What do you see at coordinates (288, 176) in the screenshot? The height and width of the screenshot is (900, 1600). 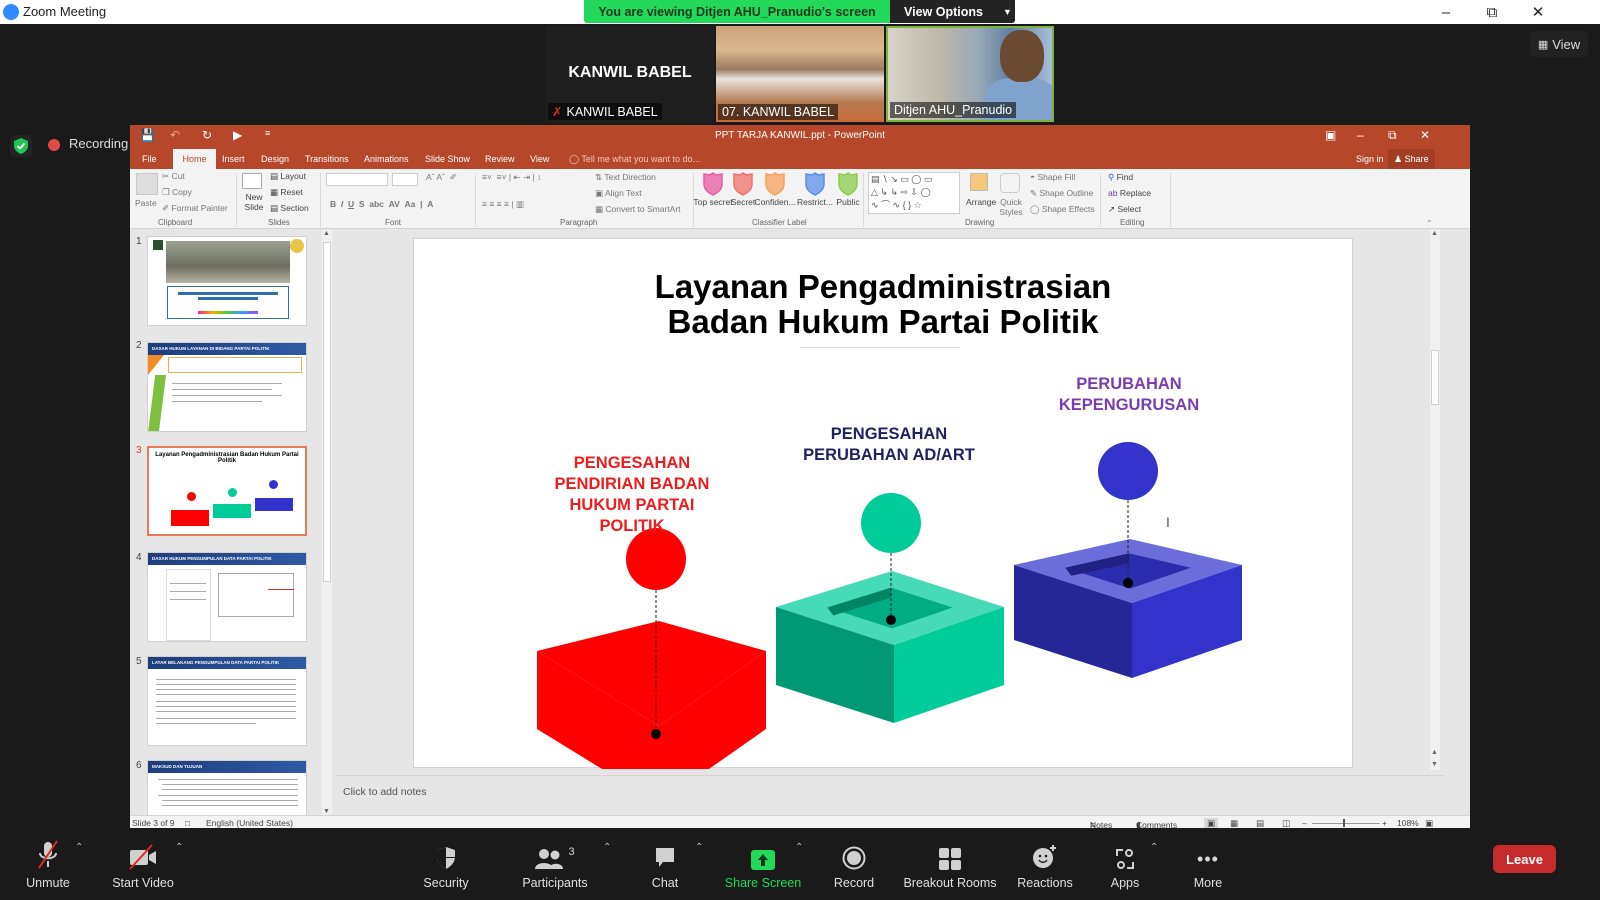 I see `layout-button: ▤ Layout` at bounding box center [288, 176].